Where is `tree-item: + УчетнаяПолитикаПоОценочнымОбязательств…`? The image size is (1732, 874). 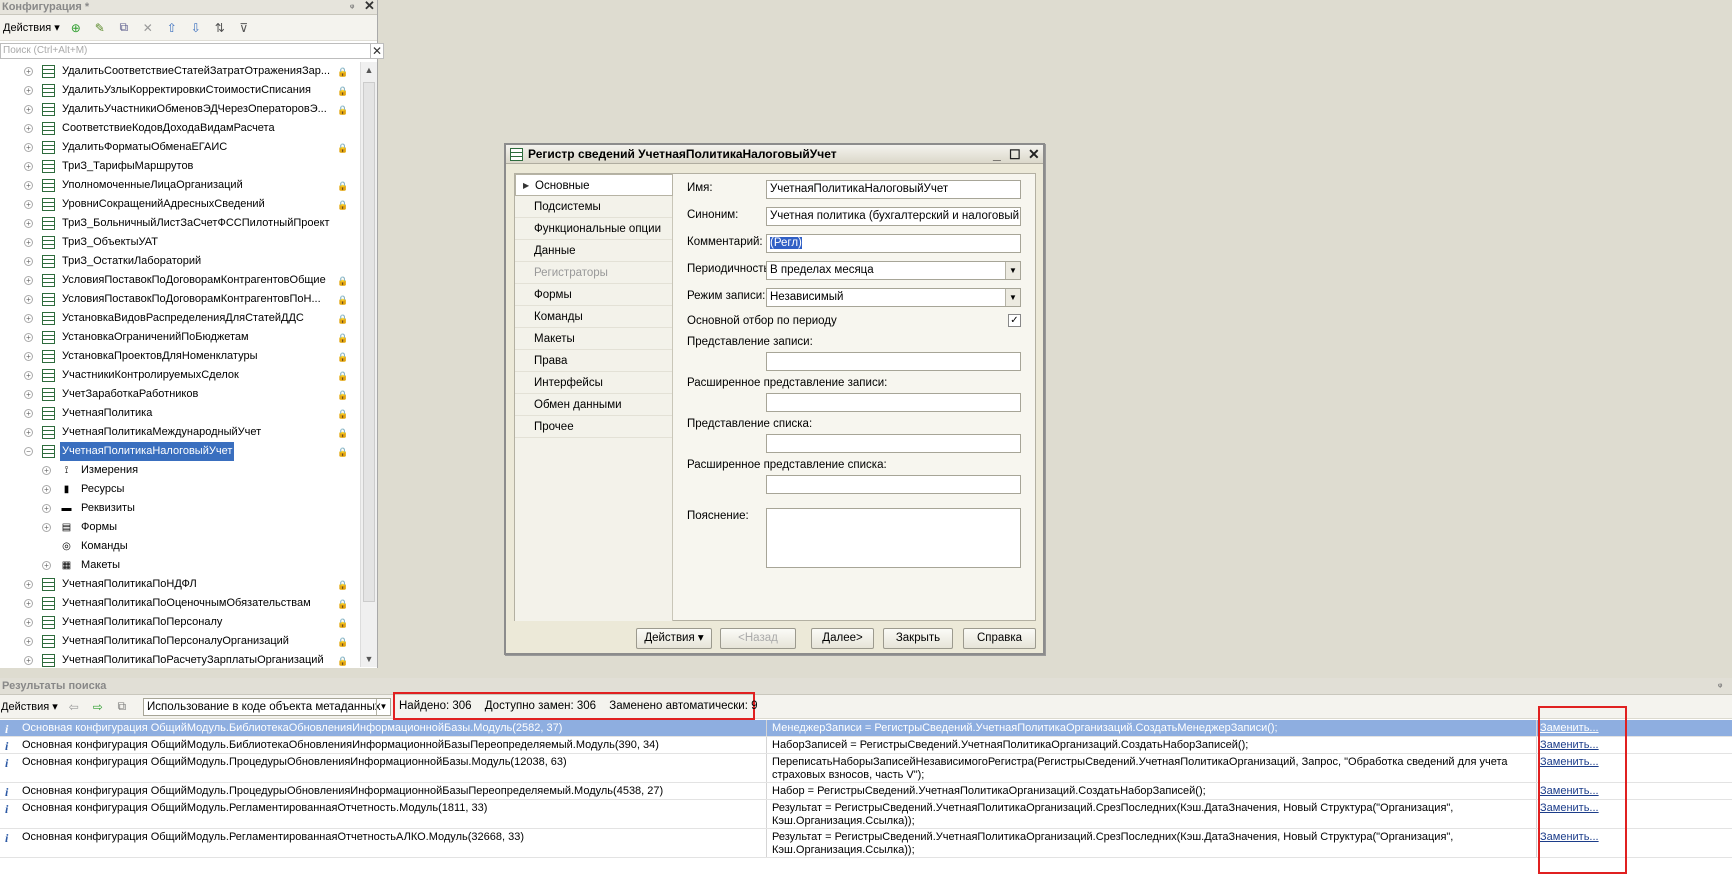 tree-item: + УчетнаяПолитикаПоОценочнымОбязательств… is located at coordinates (180, 603).